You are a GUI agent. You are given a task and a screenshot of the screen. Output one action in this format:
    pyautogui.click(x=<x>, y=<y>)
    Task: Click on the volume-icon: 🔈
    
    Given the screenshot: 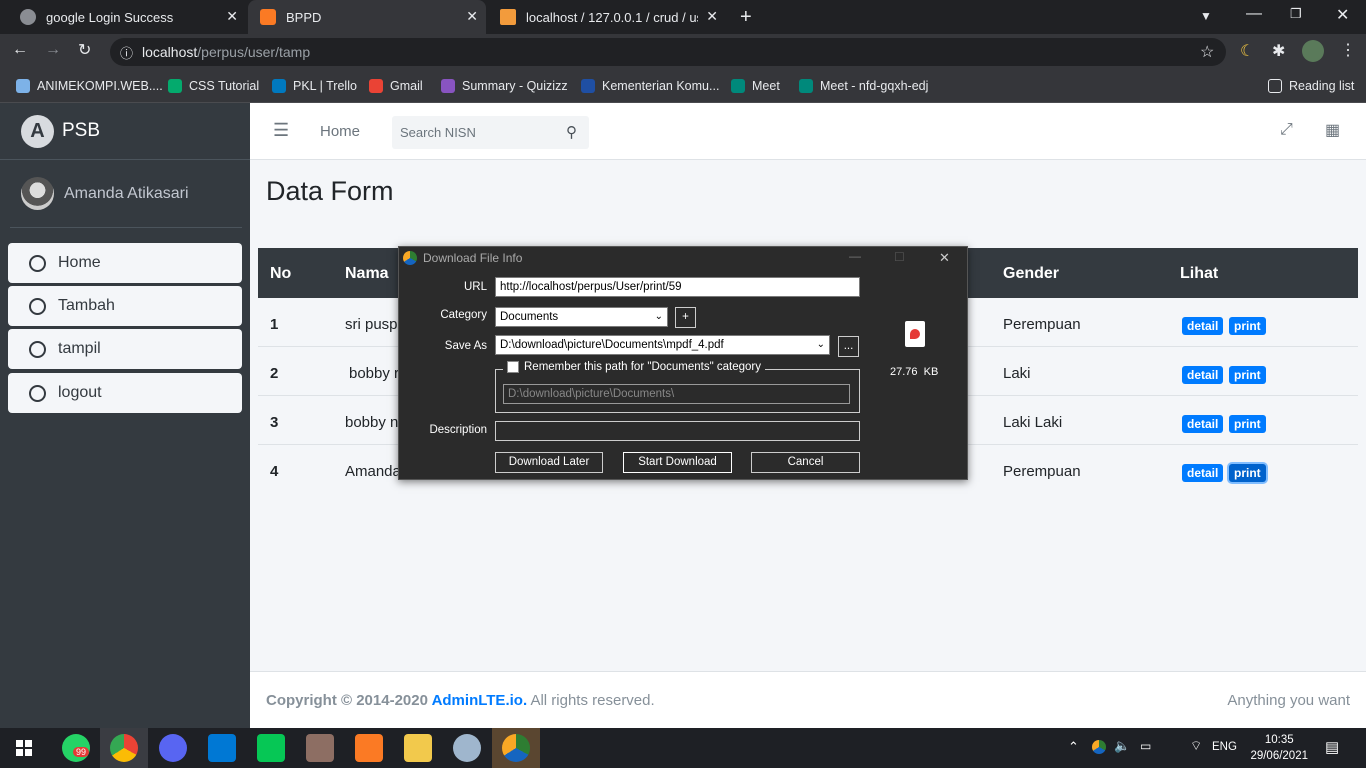 What is the action you would take?
    pyautogui.click(x=1122, y=746)
    